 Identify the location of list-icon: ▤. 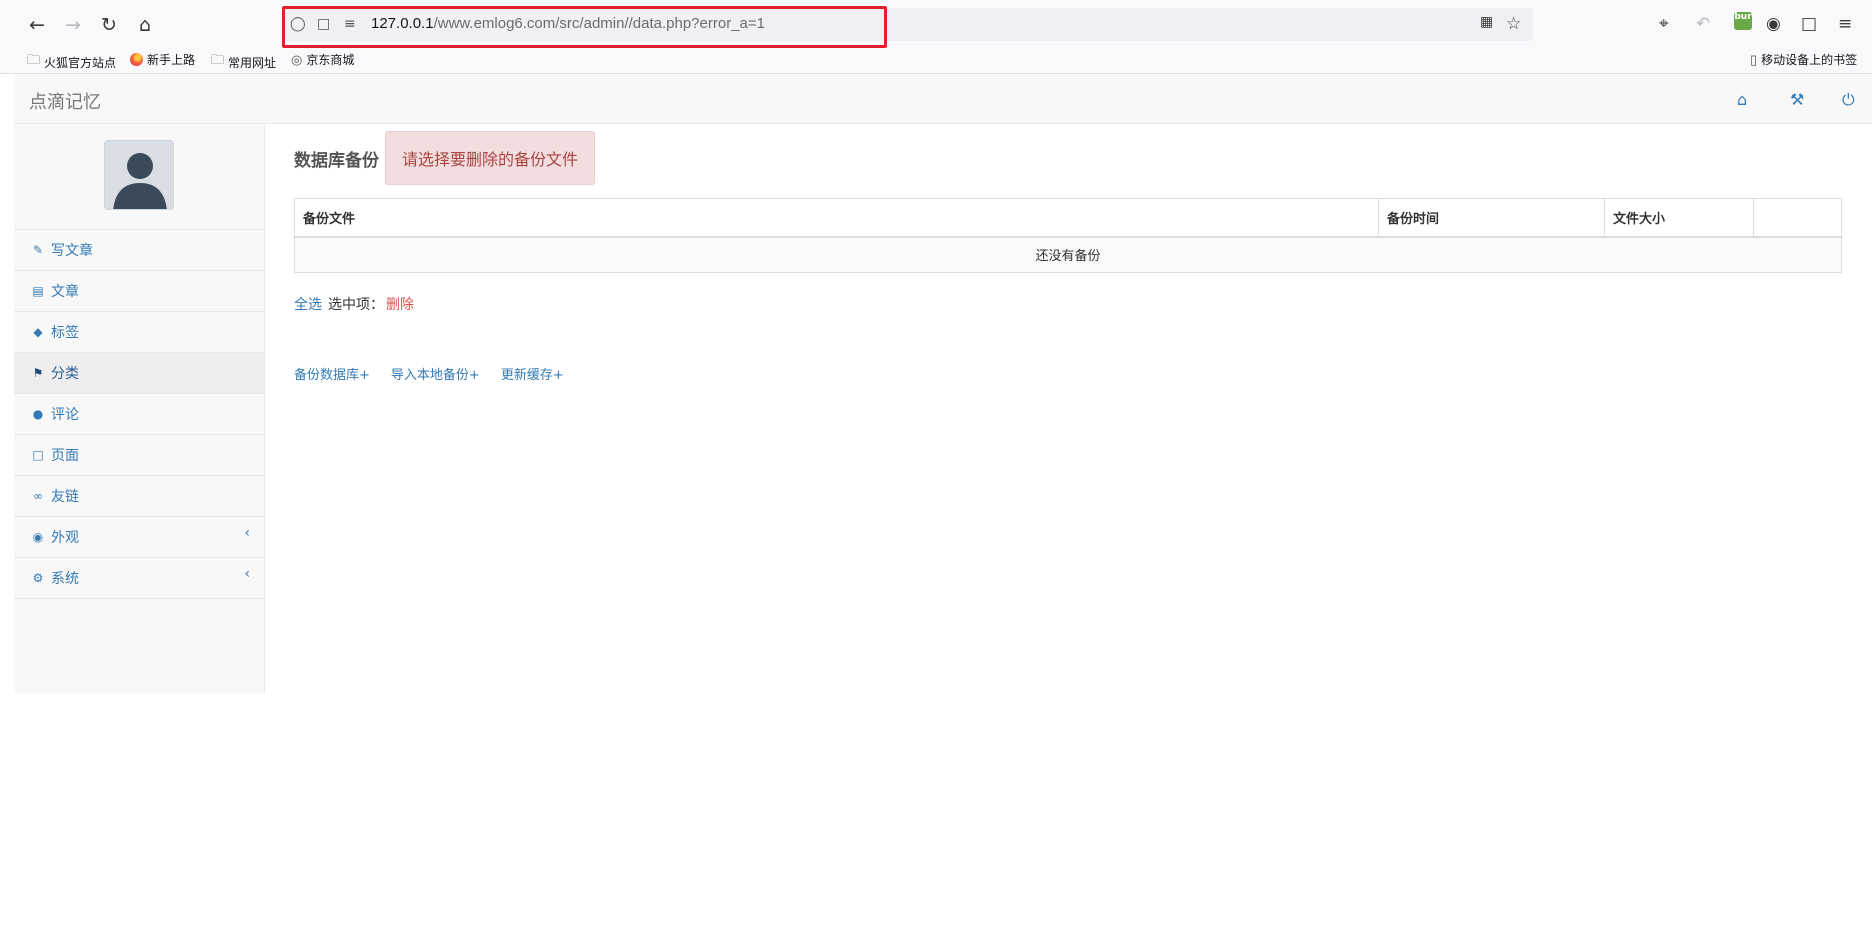
(38, 291).